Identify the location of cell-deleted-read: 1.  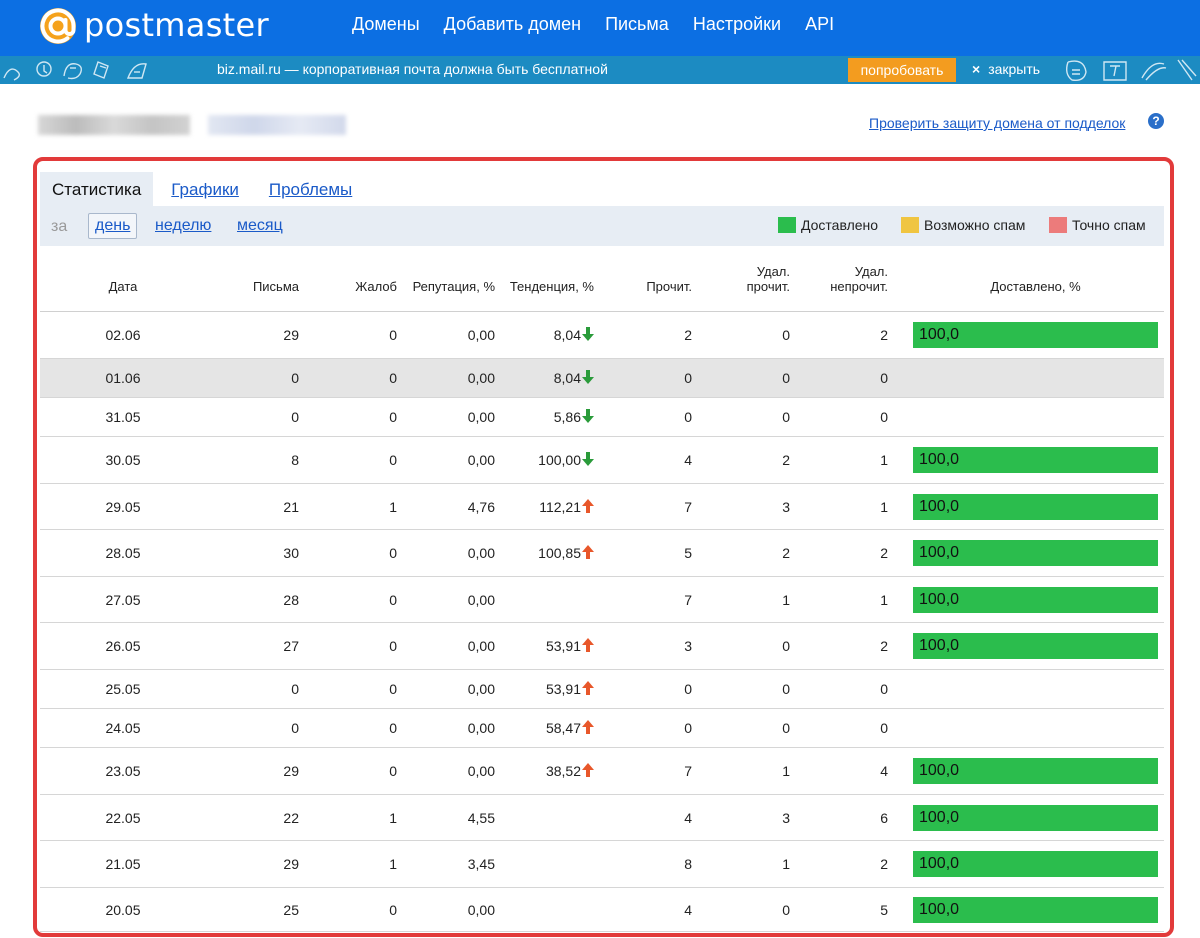
(786, 864).